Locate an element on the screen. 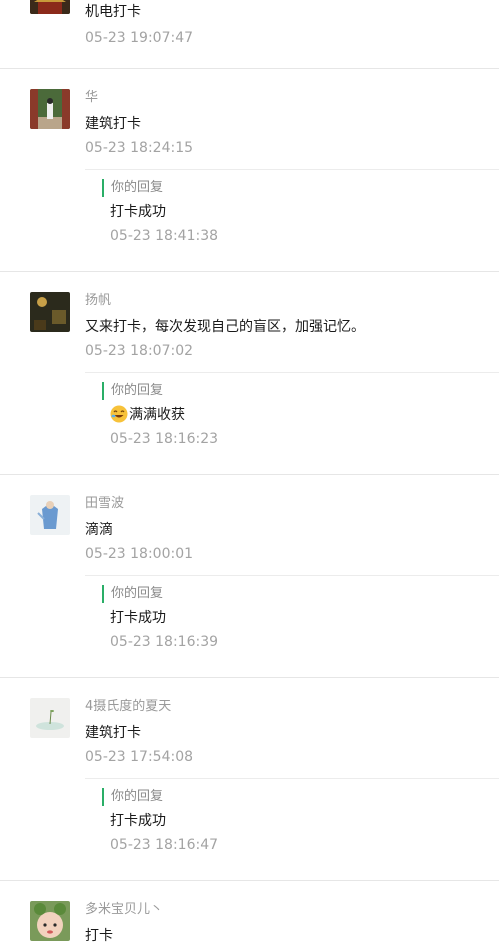  comment-time: 05-23 17:54:08 is located at coordinates (139, 757).